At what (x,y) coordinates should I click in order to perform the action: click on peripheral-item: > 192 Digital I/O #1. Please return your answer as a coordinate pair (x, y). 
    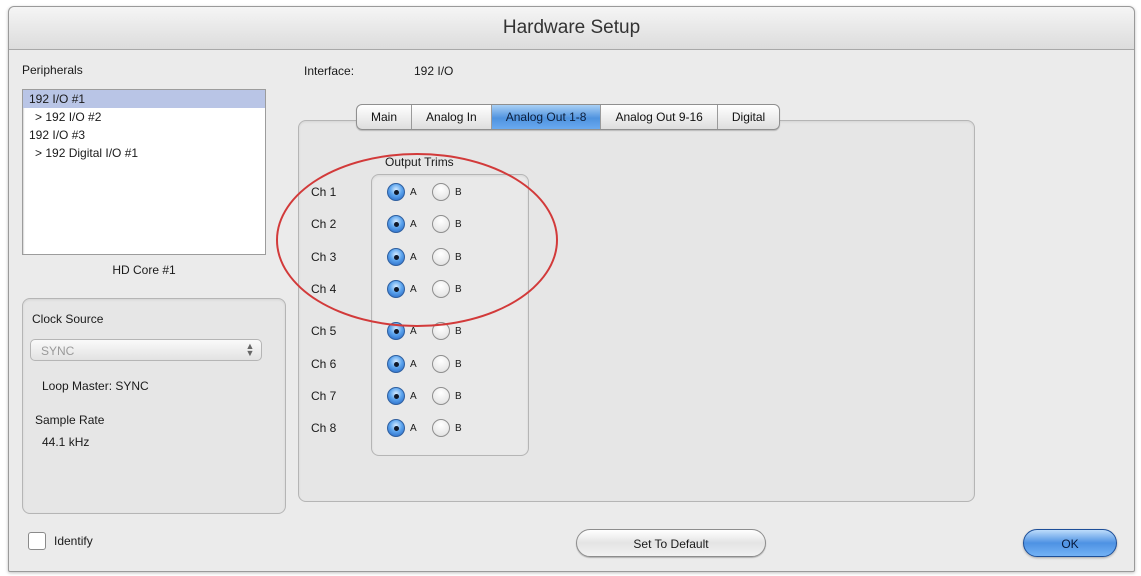
    Looking at the image, I should click on (144, 153).